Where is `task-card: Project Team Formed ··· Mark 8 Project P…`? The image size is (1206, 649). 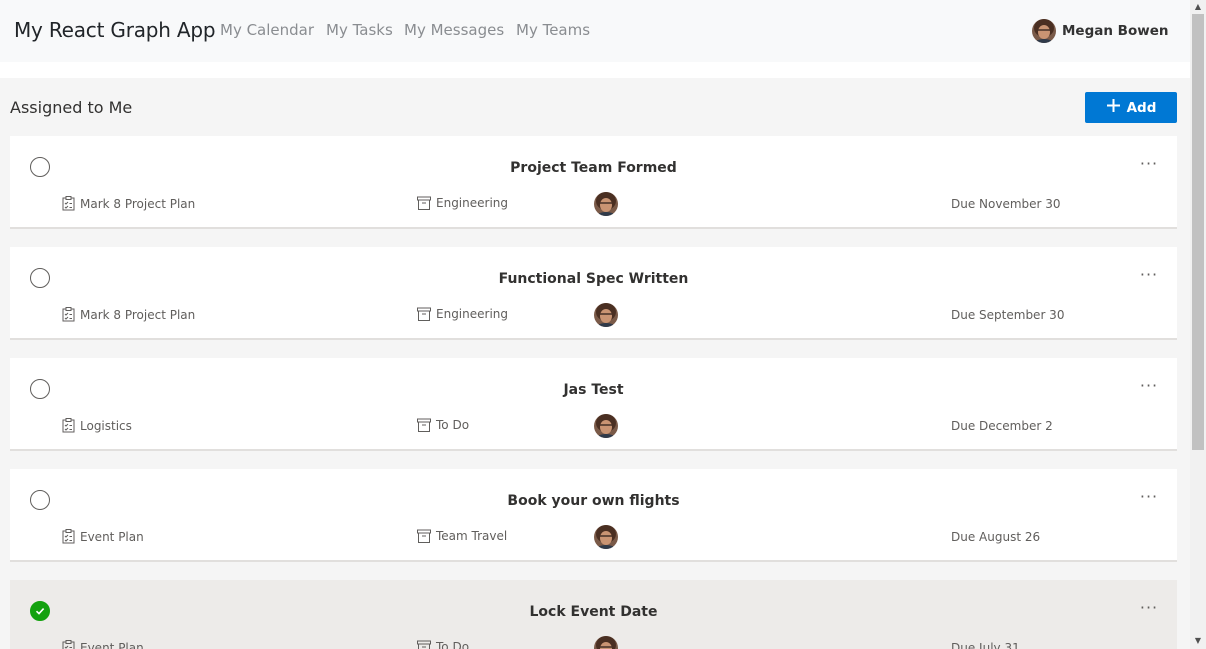
task-card: Project Team Formed ··· Mark 8 Project P… is located at coordinates (593, 182).